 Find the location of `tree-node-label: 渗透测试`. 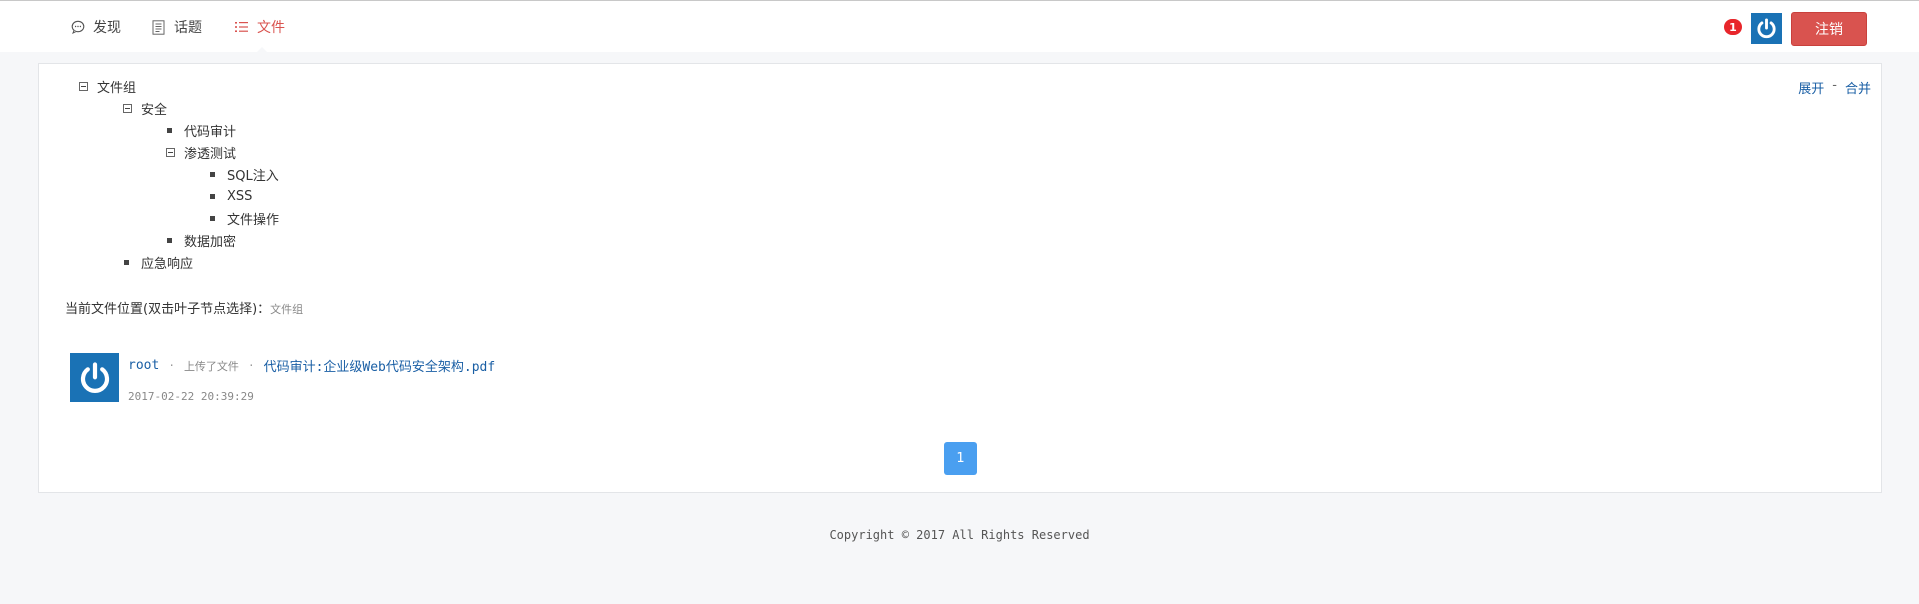

tree-node-label: 渗透测试 is located at coordinates (210, 154).